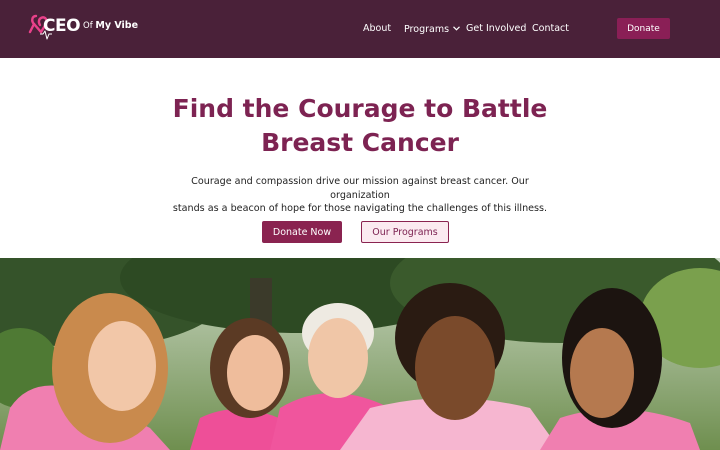 Image resolution: width=720 pixels, height=450 pixels. What do you see at coordinates (117, 25) in the screenshot?
I see `logo-tail-text: My Vibe` at bounding box center [117, 25].